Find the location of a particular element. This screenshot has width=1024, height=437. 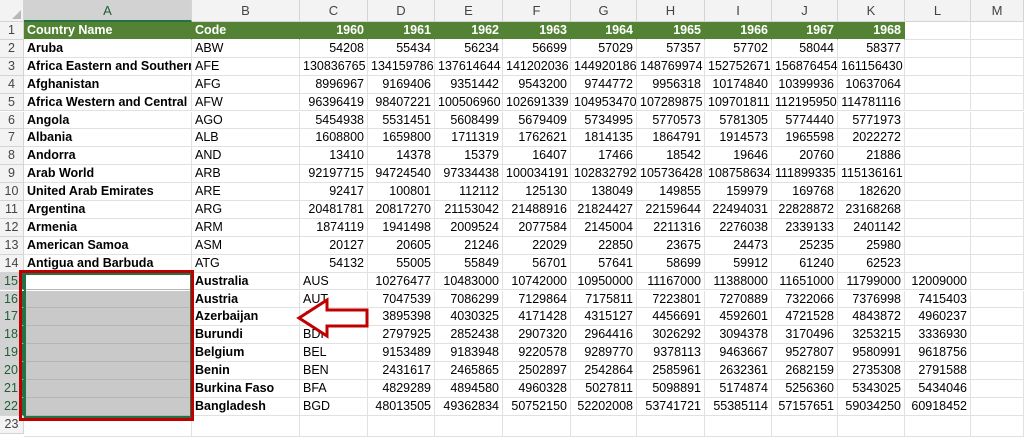

value-cell: 60918452 is located at coordinates (938, 406).